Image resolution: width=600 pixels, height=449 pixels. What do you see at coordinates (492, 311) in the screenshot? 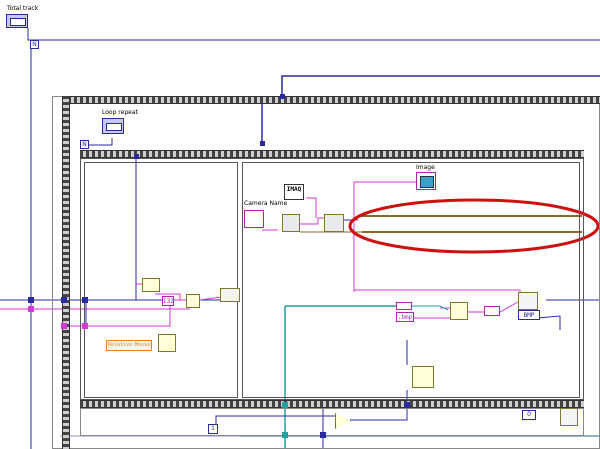
I see `path-indicator` at bounding box center [492, 311].